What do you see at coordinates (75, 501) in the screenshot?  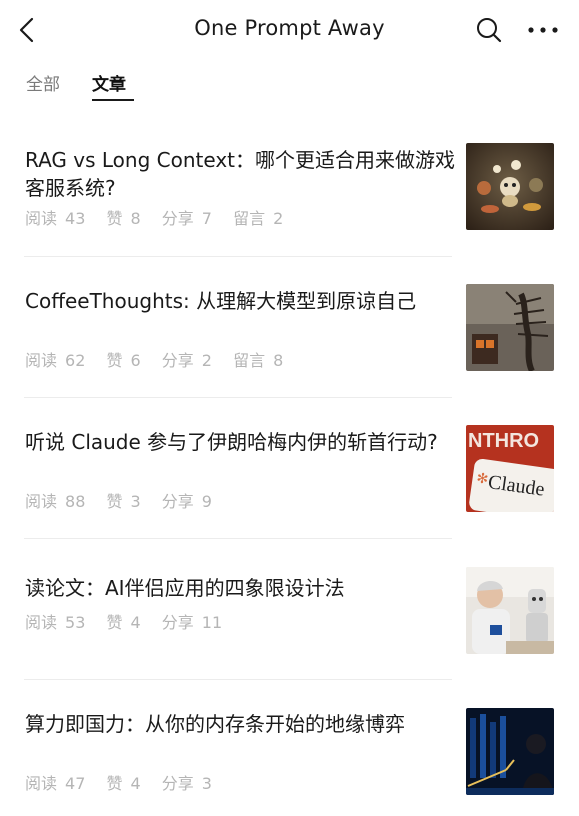 I see `read-count: 88` at bounding box center [75, 501].